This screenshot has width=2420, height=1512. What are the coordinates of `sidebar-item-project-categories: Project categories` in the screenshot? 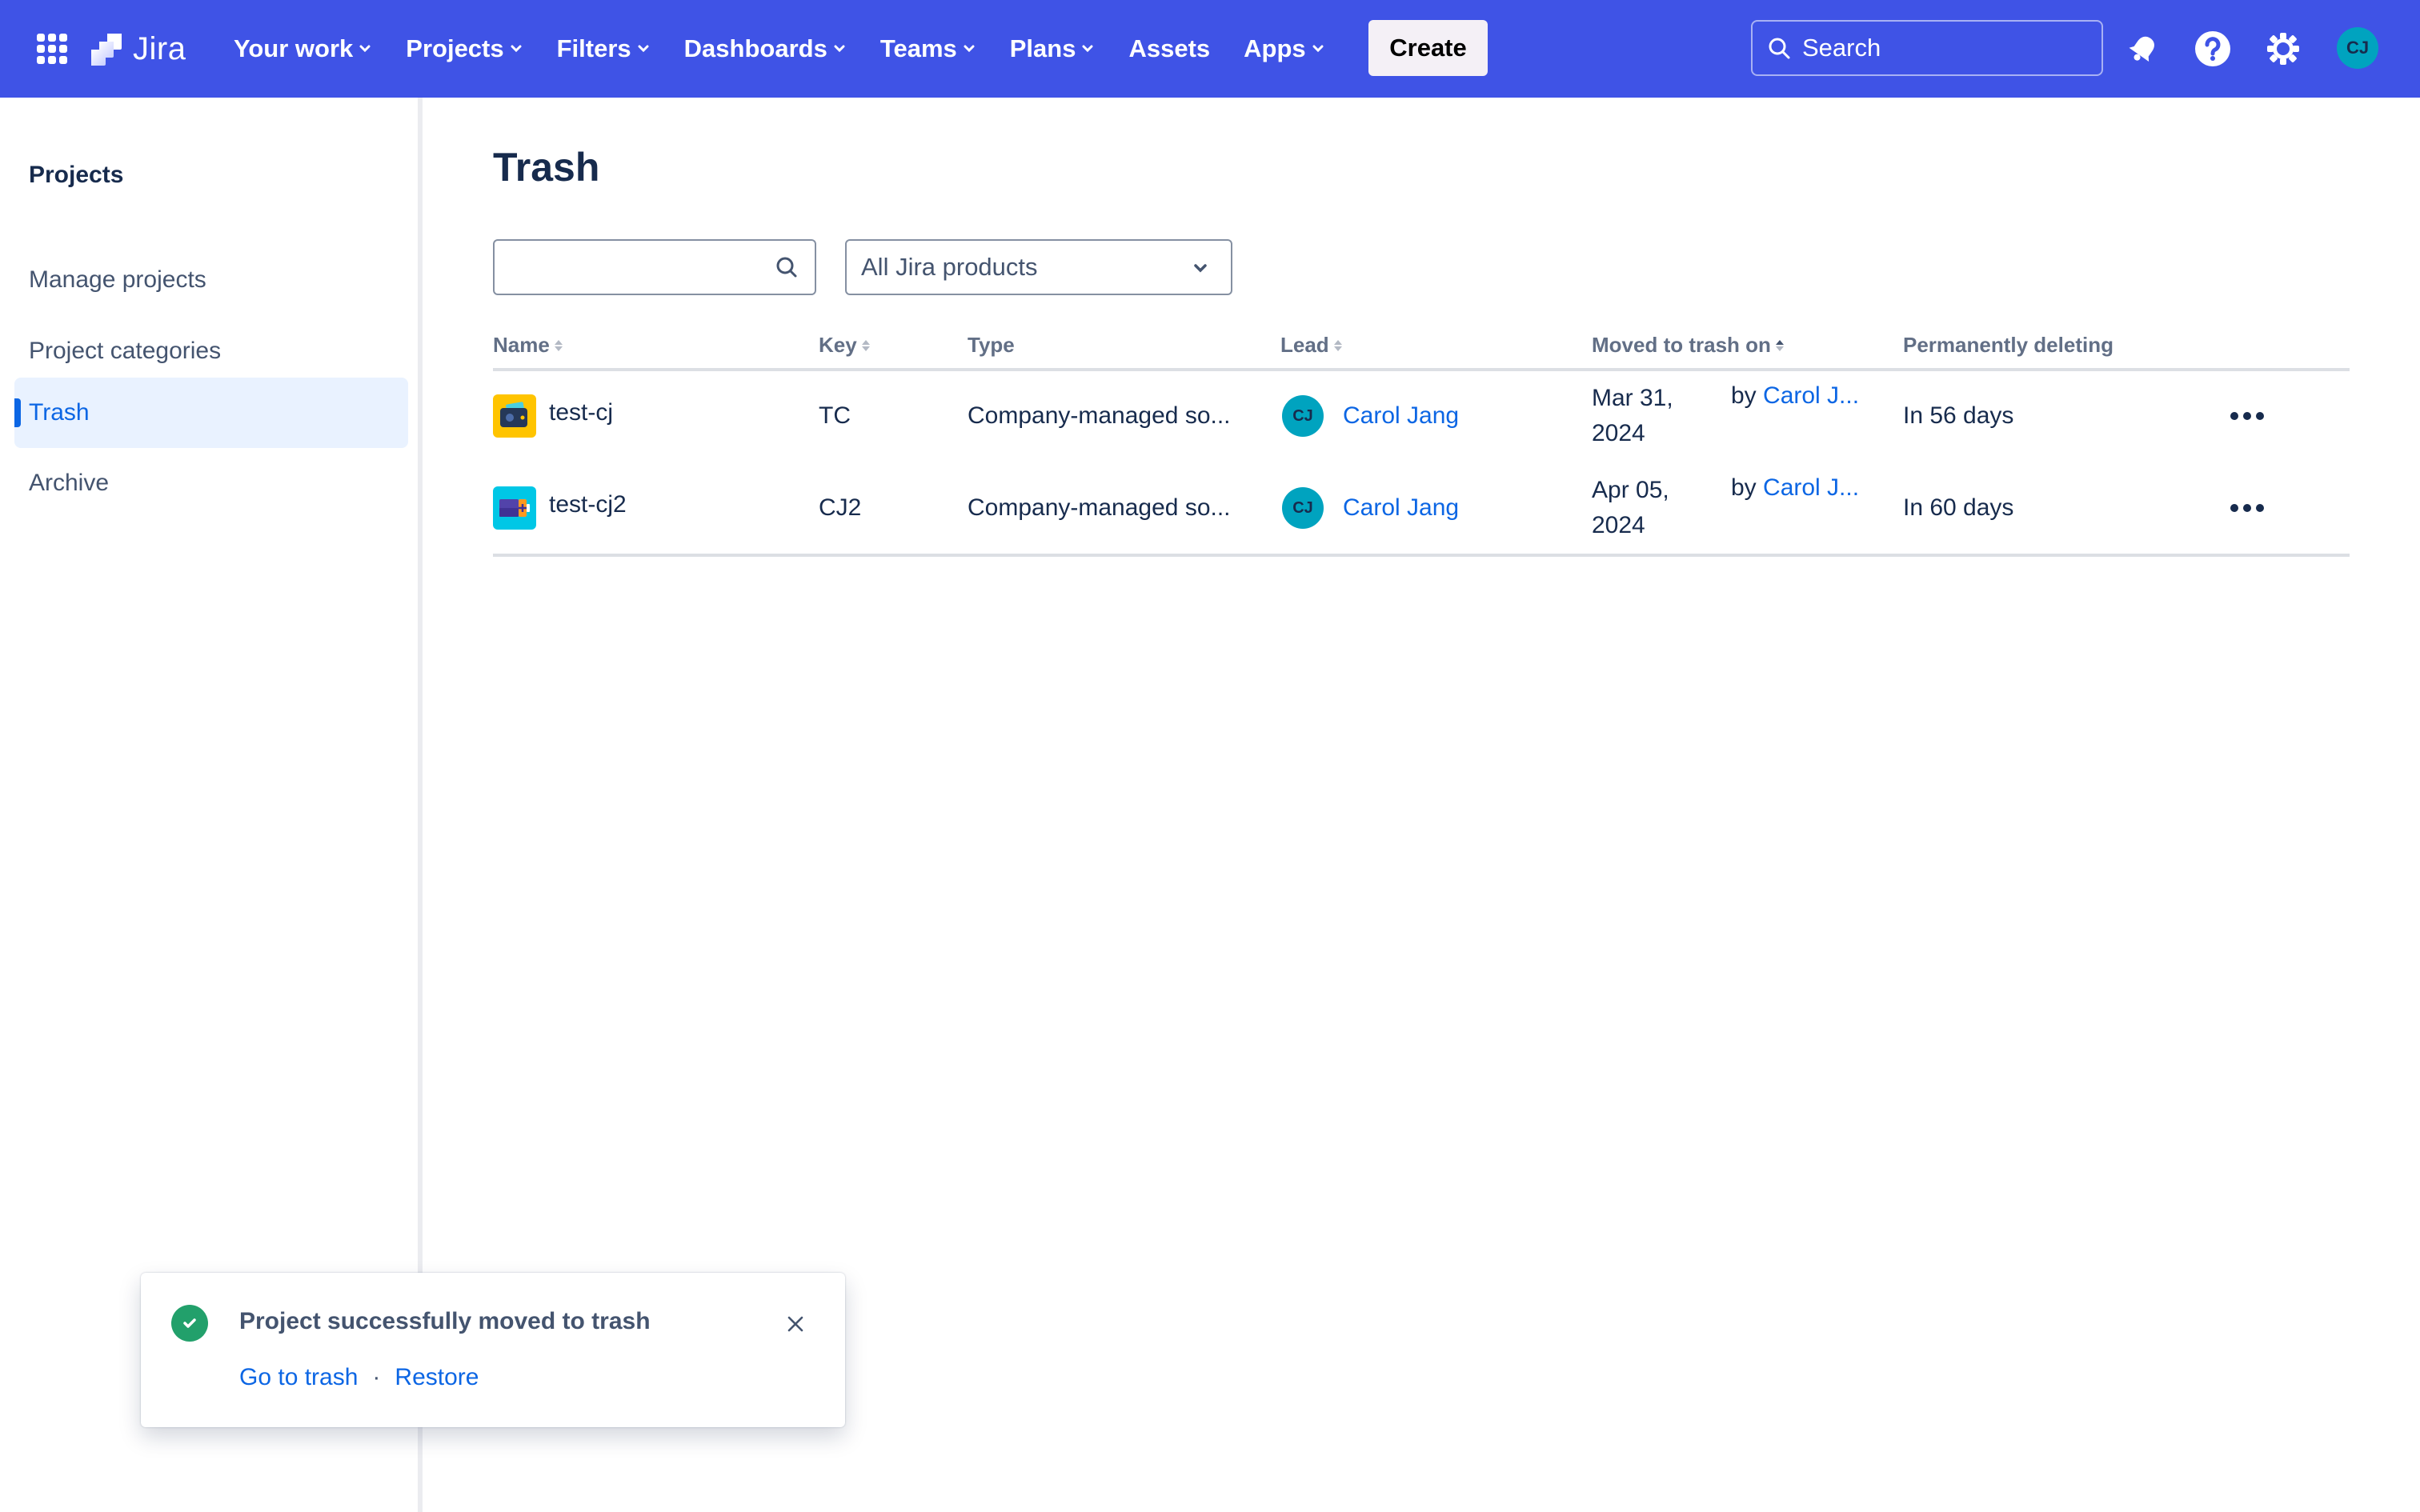 It's located at (211, 351).